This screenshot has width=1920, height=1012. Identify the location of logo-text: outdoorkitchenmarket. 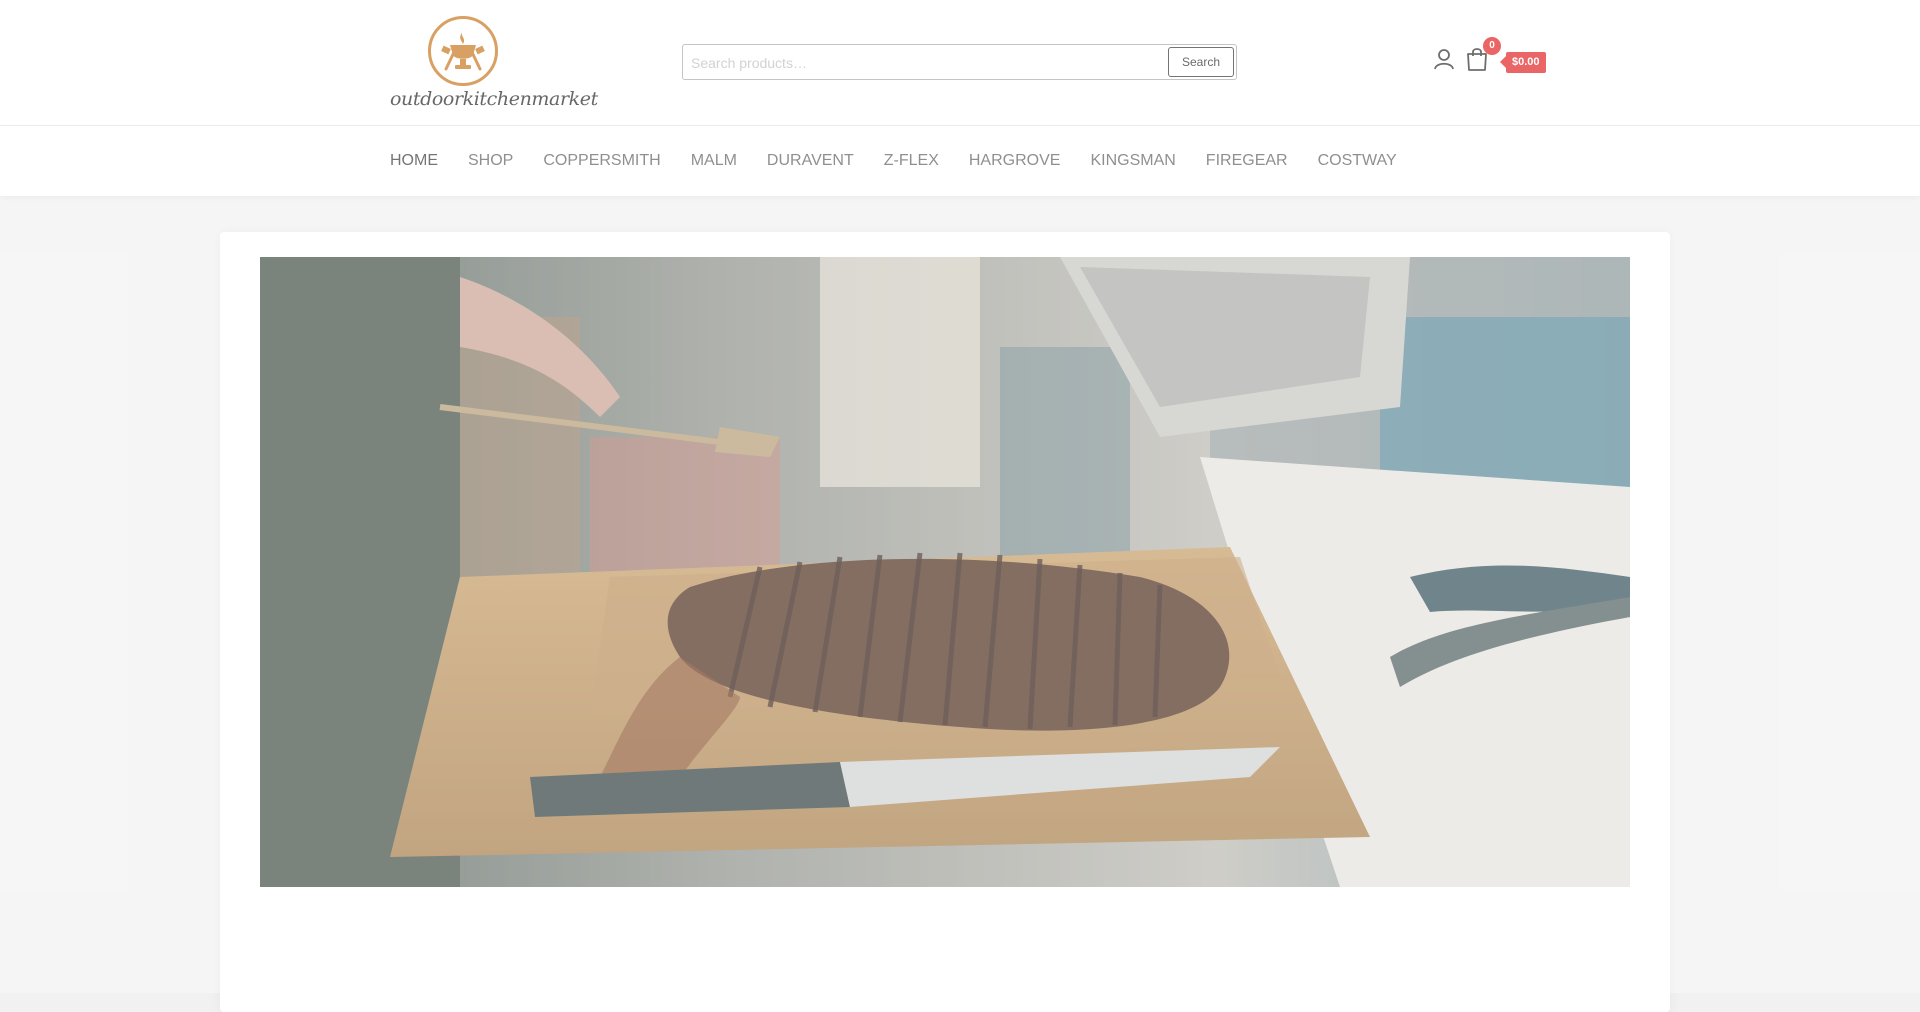
(494, 99).